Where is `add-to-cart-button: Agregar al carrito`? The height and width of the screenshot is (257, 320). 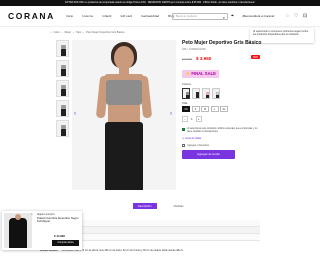
add-to-cart-button: Agregar al carrito is located at coordinates (208, 155).